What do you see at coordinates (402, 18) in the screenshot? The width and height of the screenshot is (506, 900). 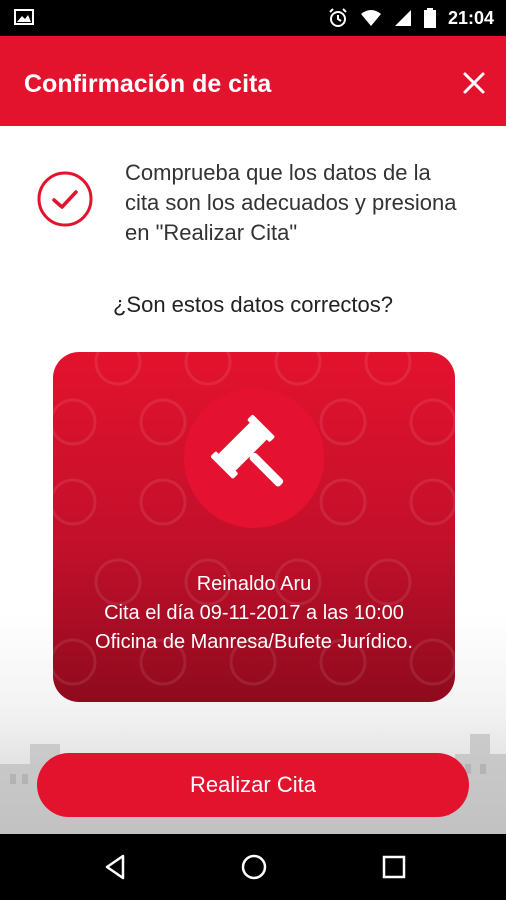 I see `signal-icon` at bounding box center [402, 18].